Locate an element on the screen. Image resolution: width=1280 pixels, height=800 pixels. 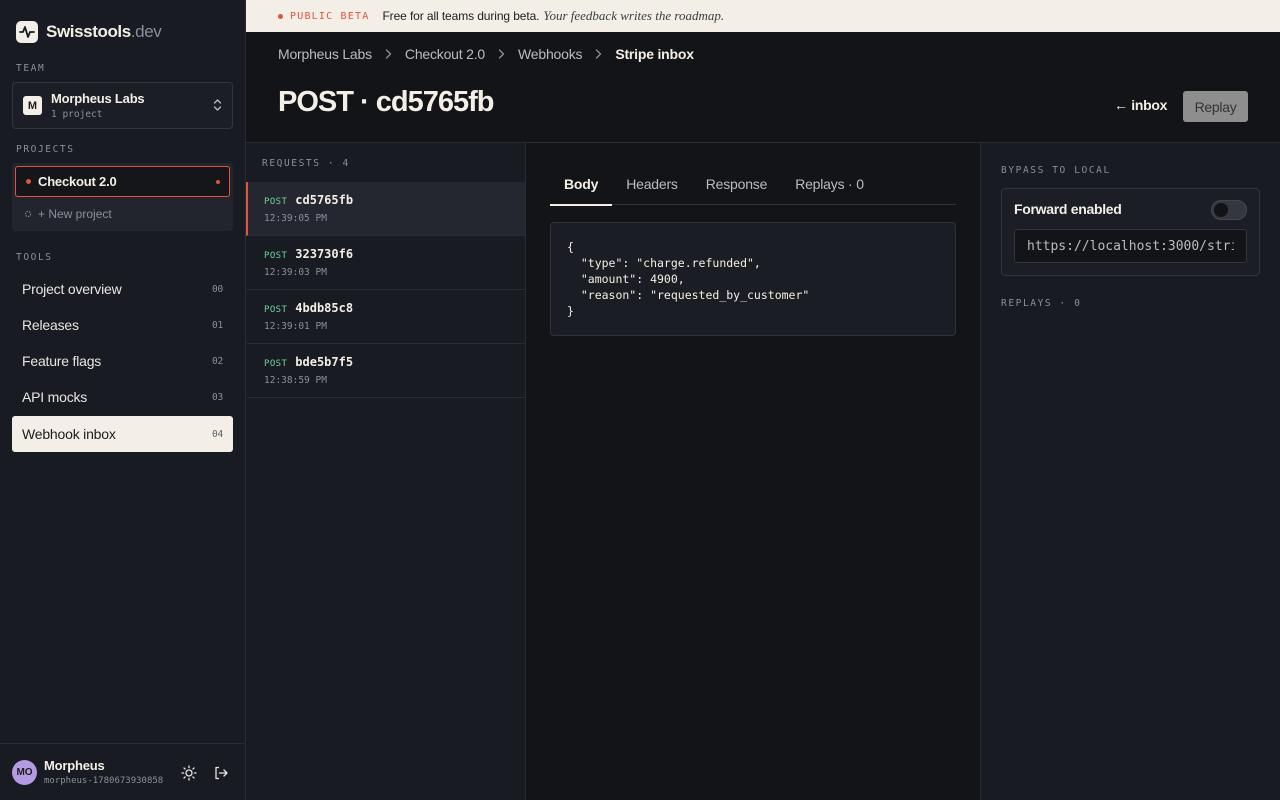
tool-label: Releases is located at coordinates (50, 325).